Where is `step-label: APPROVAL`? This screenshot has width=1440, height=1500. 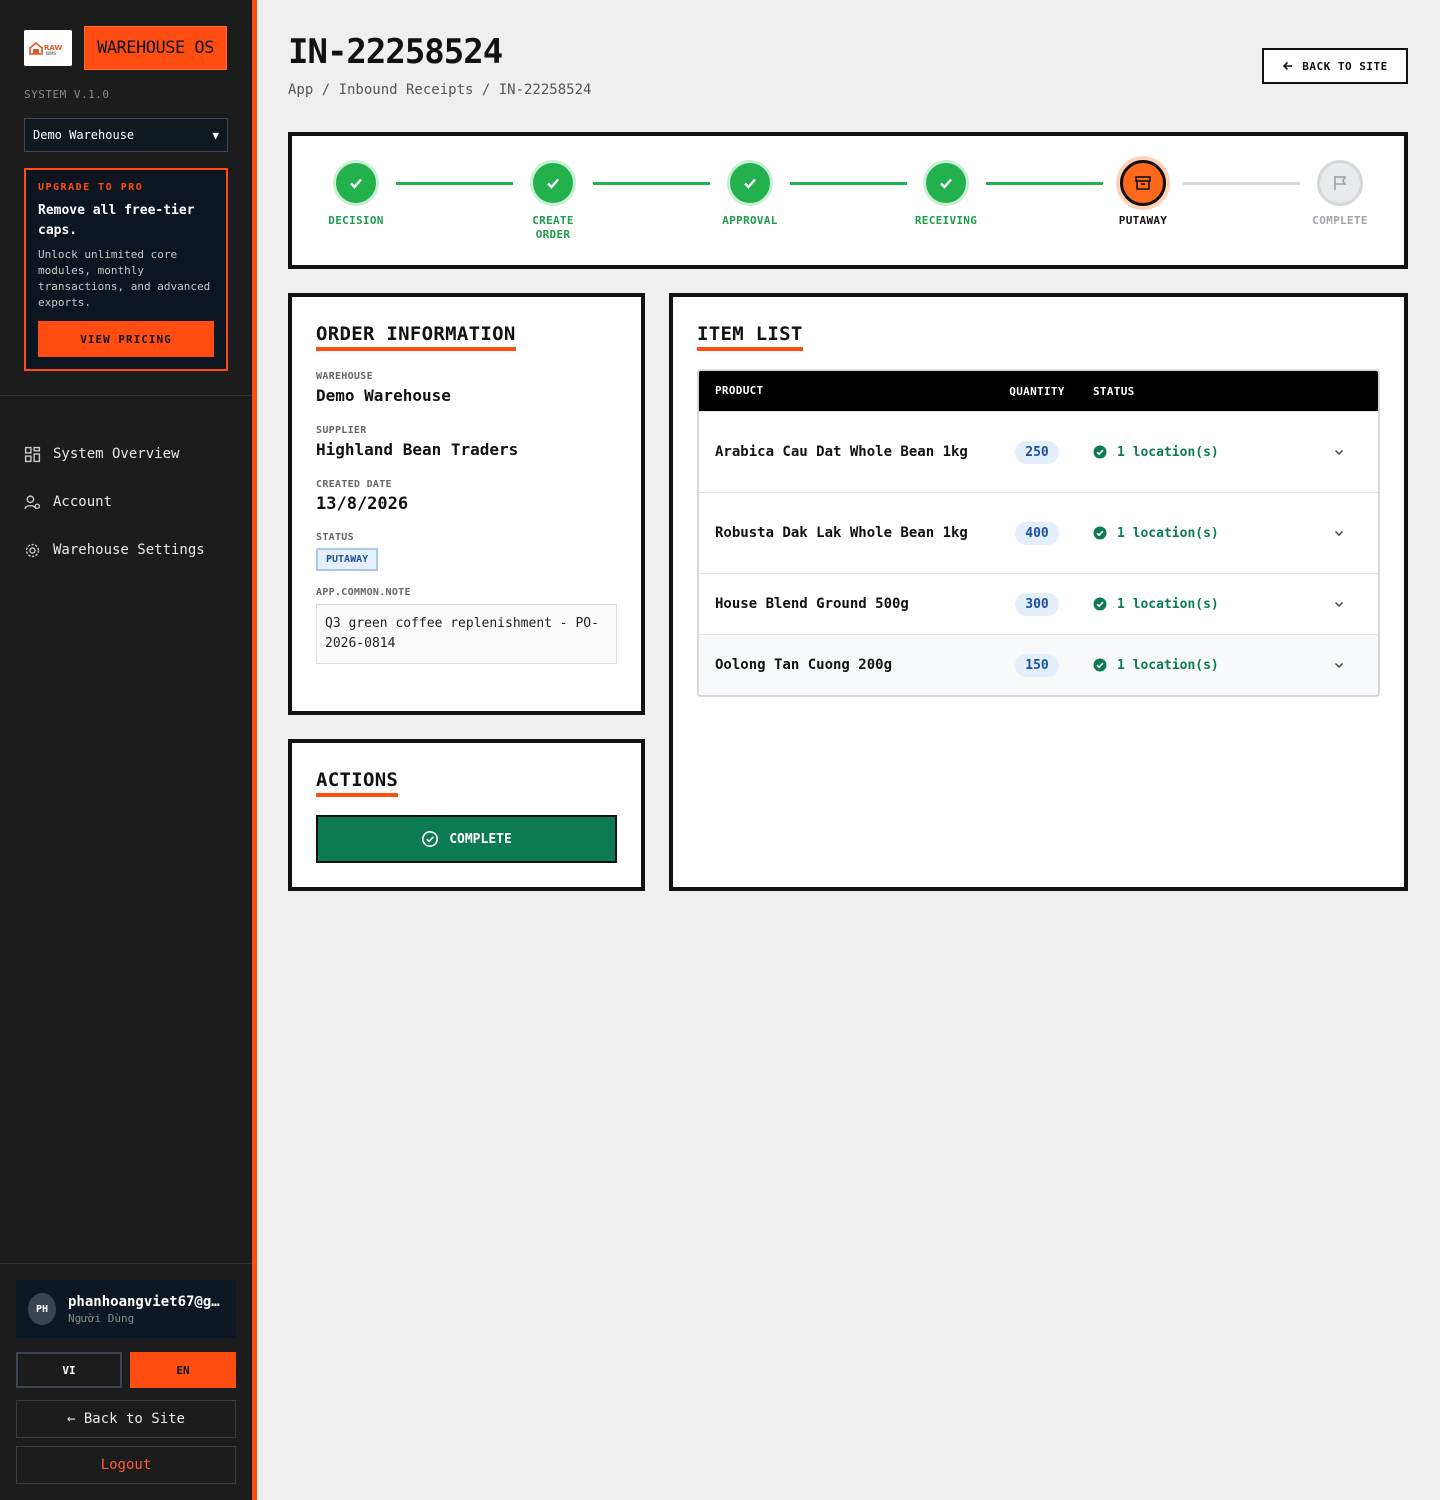
step-label: APPROVAL is located at coordinates (750, 220).